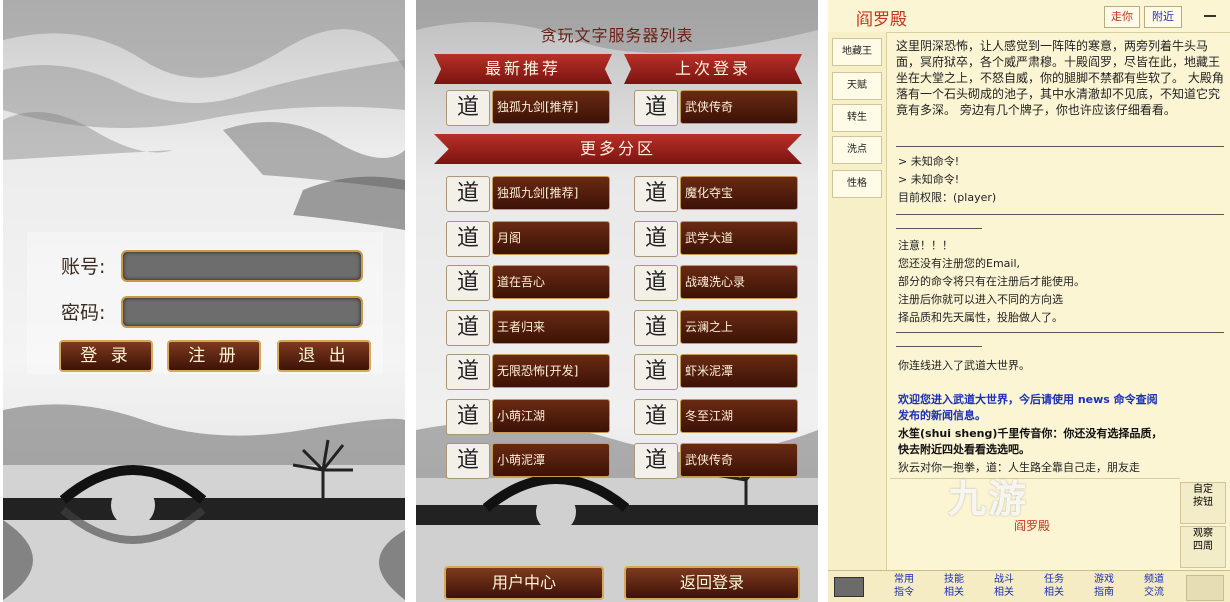 The image size is (1230, 602). What do you see at coordinates (739, 415) in the screenshot?
I see `server-name: 冬至江湖` at bounding box center [739, 415].